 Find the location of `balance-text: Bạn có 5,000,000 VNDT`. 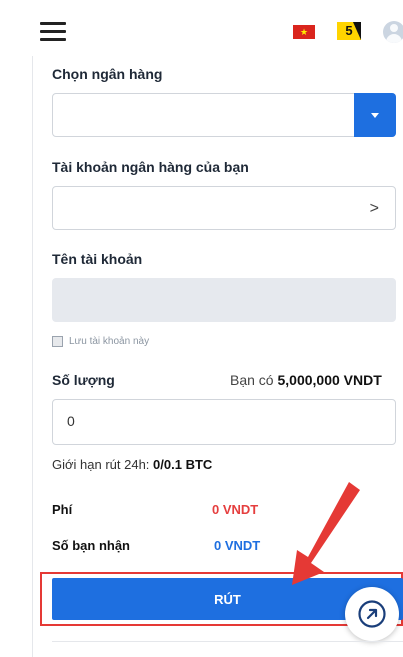

balance-text: Bạn có 5,000,000 VNDT is located at coordinates (306, 380).